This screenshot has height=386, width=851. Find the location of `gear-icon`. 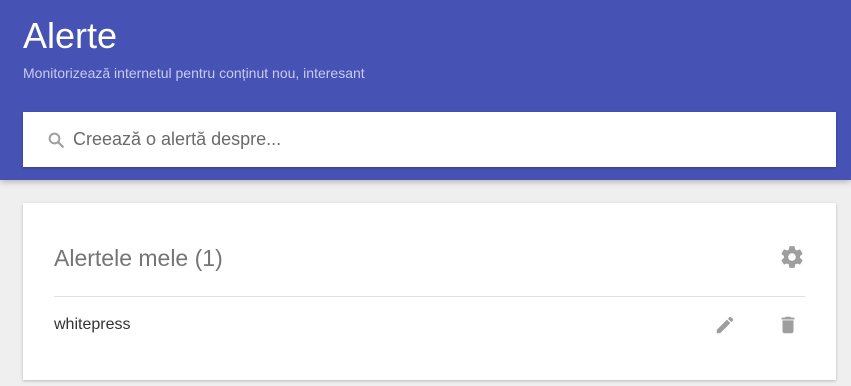

gear-icon is located at coordinates (792, 257).